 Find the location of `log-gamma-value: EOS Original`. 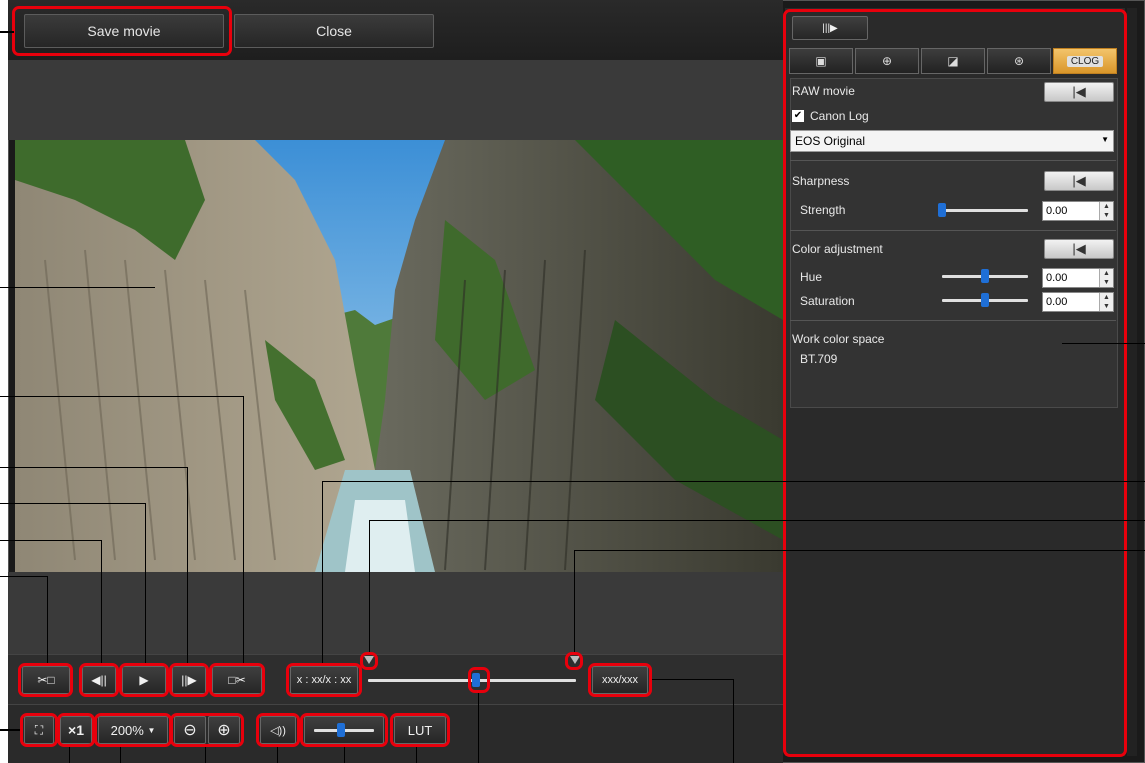

log-gamma-value: EOS Original is located at coordinates (830, 141).